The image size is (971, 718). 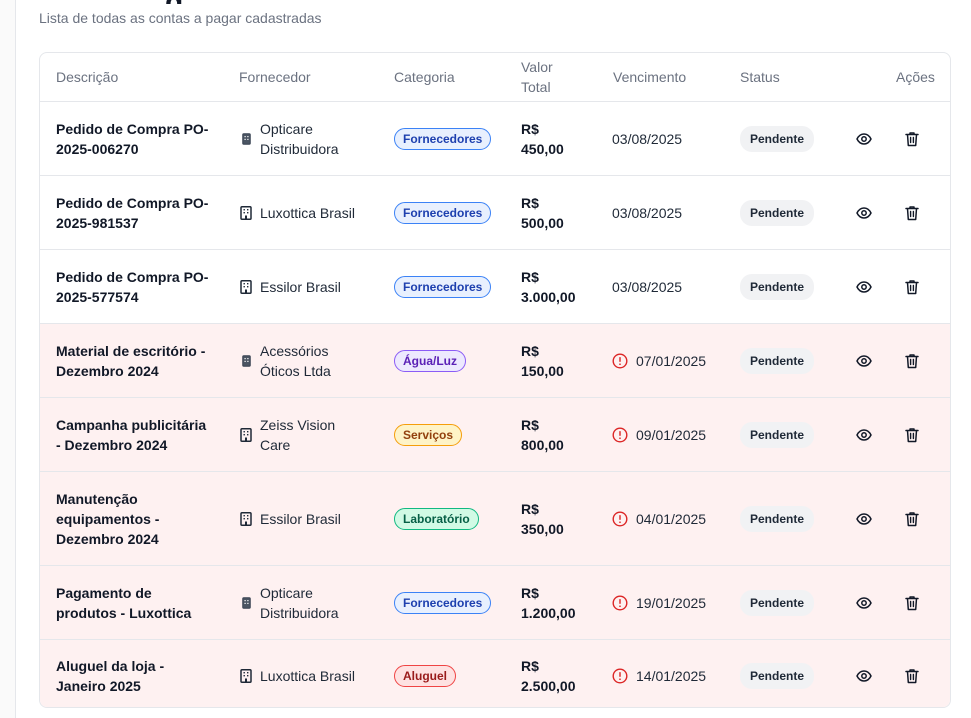 What do you see at coordinates (659, 518) in the screenshot?
I see `due-date-cell: 04/01/2025` at bounding box center [659, 518].